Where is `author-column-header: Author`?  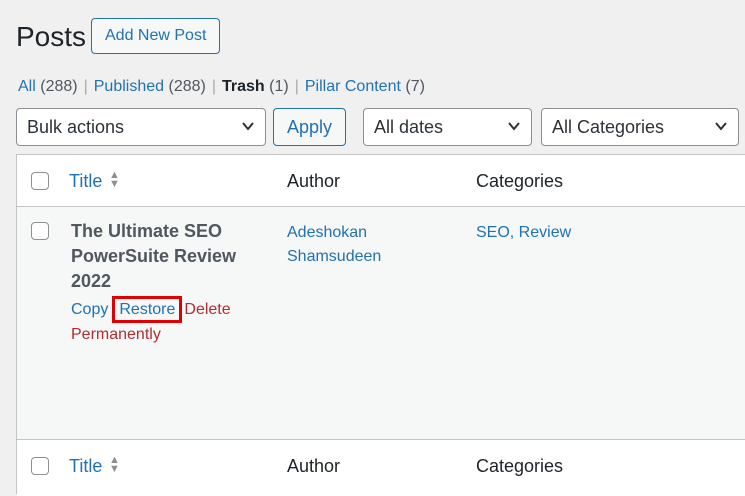 author-column-header: Author is located at coordinates (314, 181).